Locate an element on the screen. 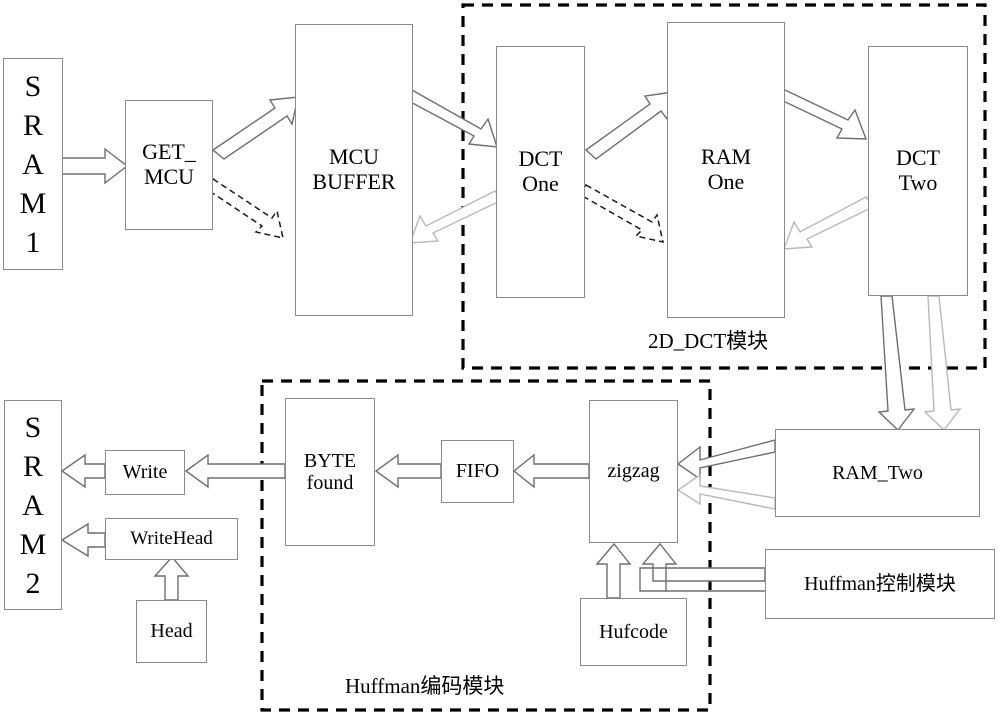  sram2-line-3: A is located at coordinates (33, 505).